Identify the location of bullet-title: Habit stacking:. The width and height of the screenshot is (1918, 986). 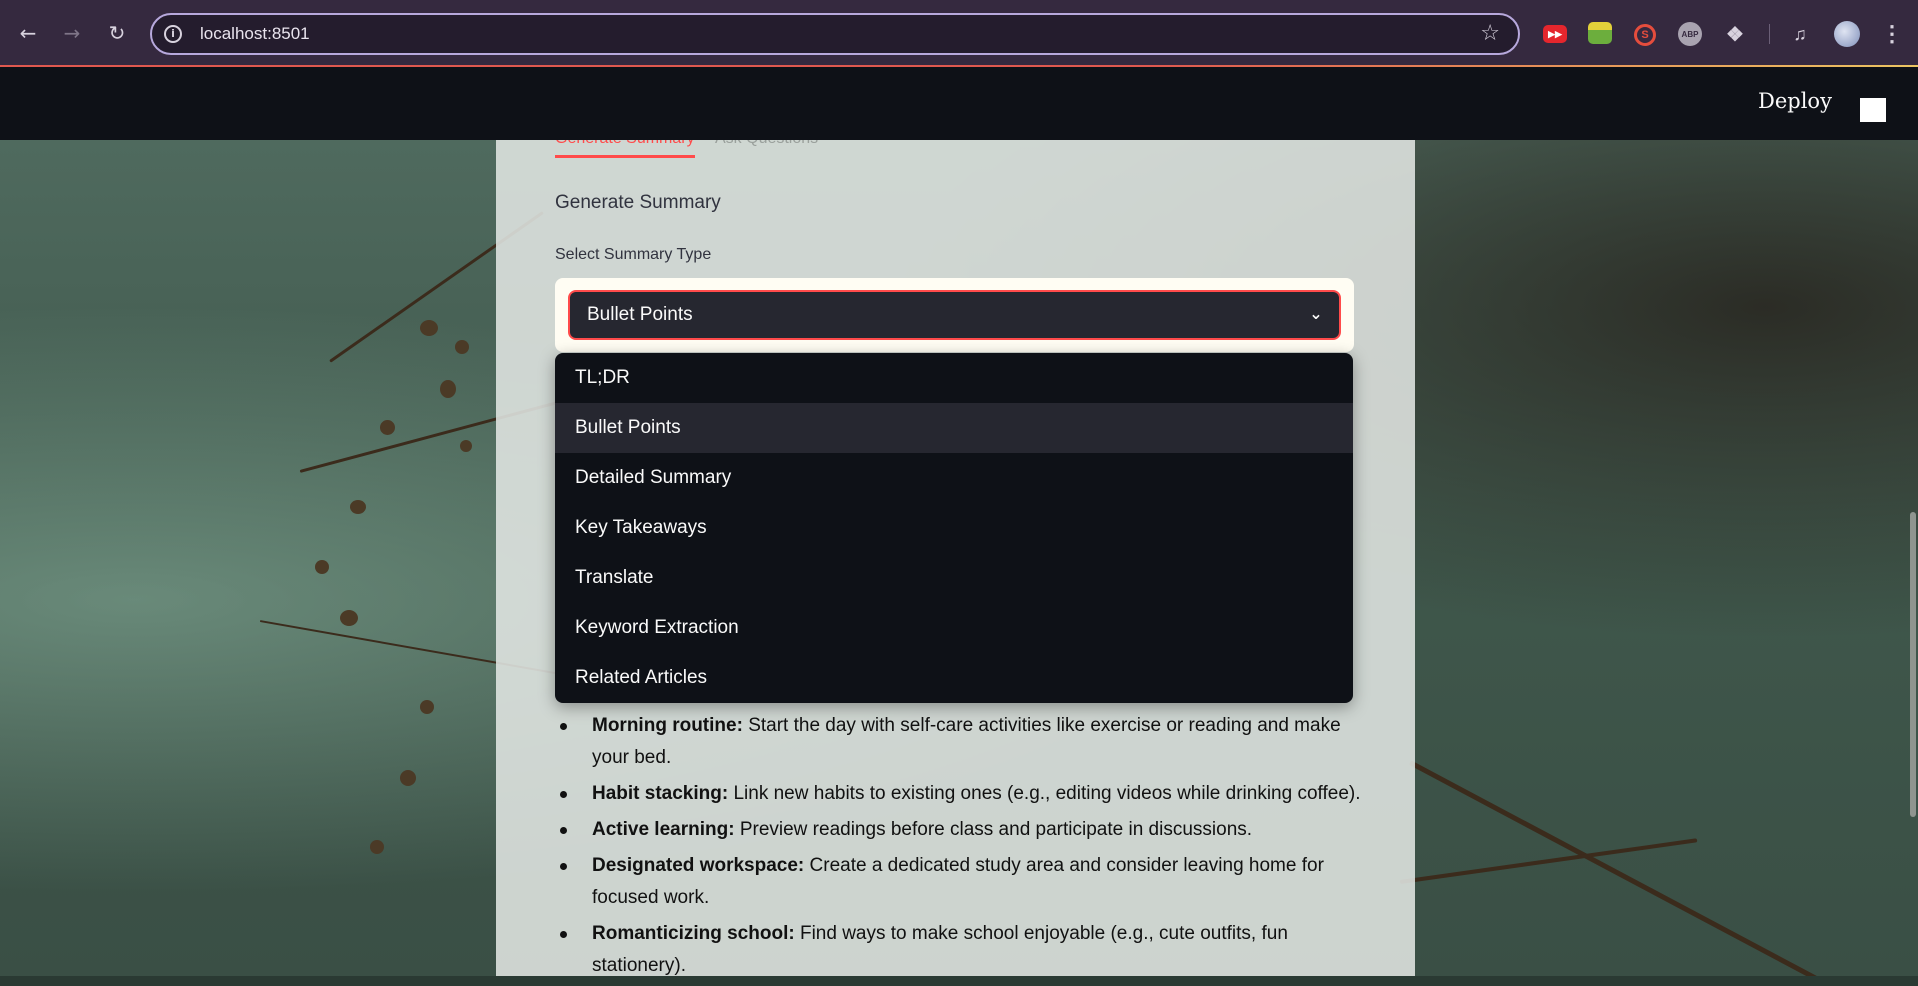
(660, 793).